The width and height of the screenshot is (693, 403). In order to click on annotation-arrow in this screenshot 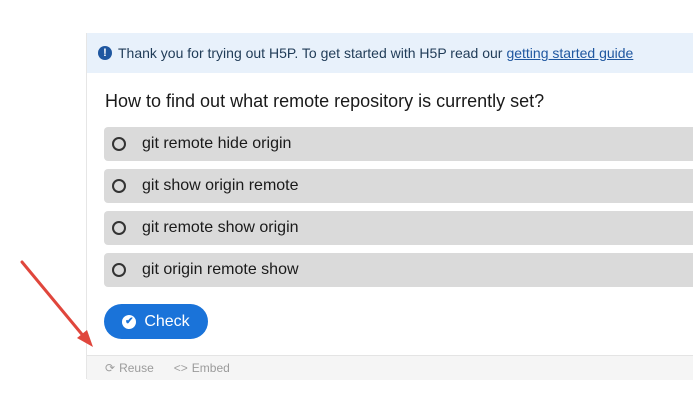, I will do `click(56, 303)`.